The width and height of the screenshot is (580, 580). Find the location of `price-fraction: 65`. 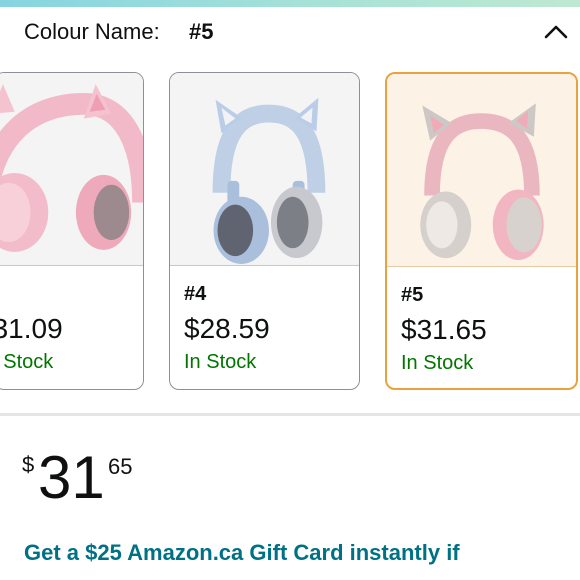

price-fraction: 65 is located at coordinates (120, 466).